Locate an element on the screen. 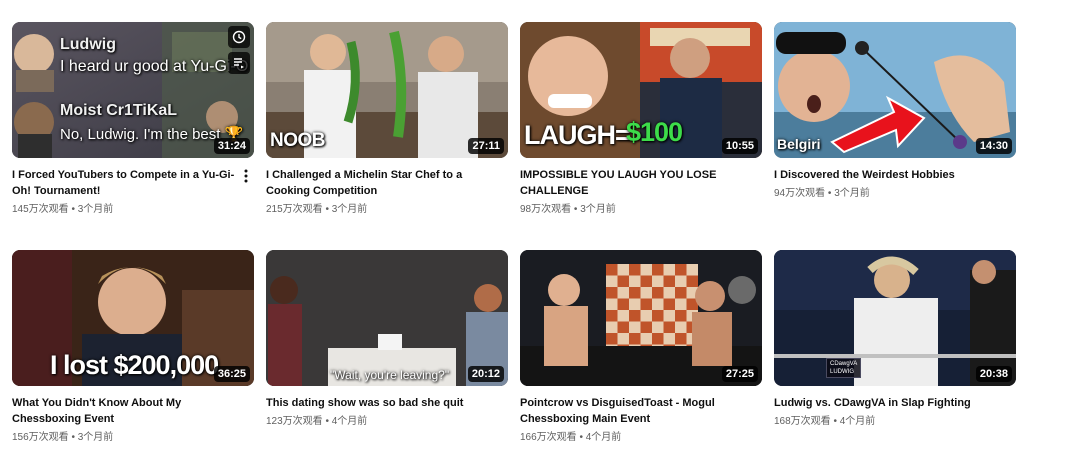 The height and width of the screenshot is (457, 1080). video-thumbnail: LAUGH= $100 10:55 is located at coordinates (641, 90).